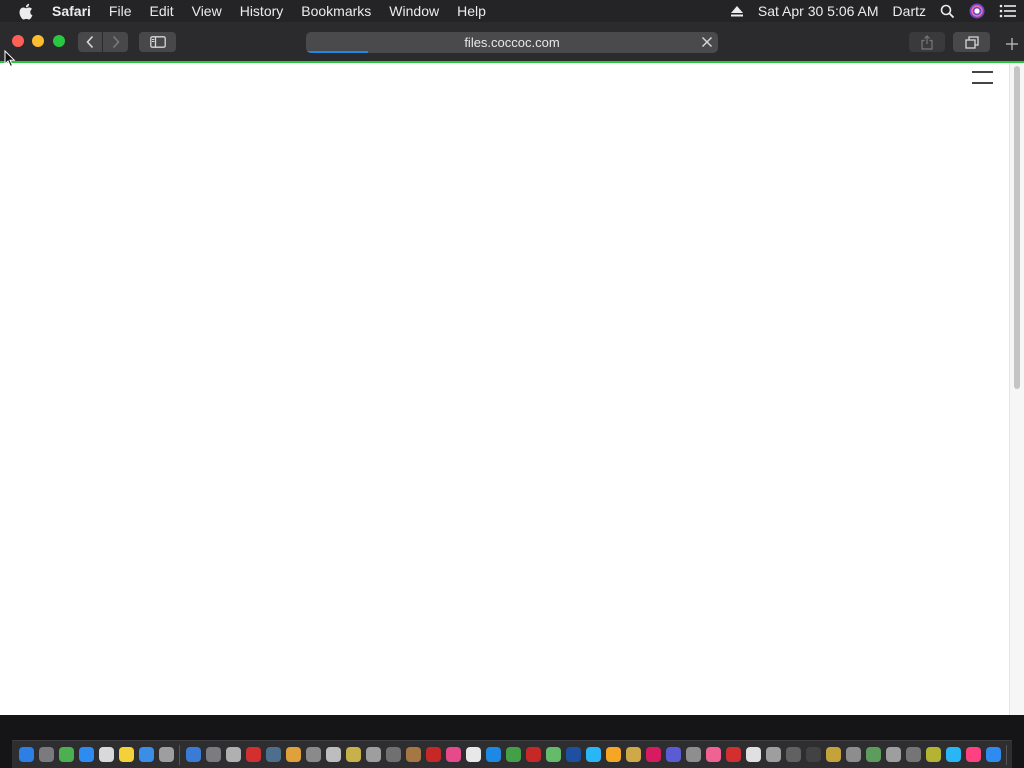 The height and width of the screenshot is (768, 1024). Describe the element at coordinates (336, 11) in the screenshot. I see `menu-bookmarks: Bookmarks` at that location.